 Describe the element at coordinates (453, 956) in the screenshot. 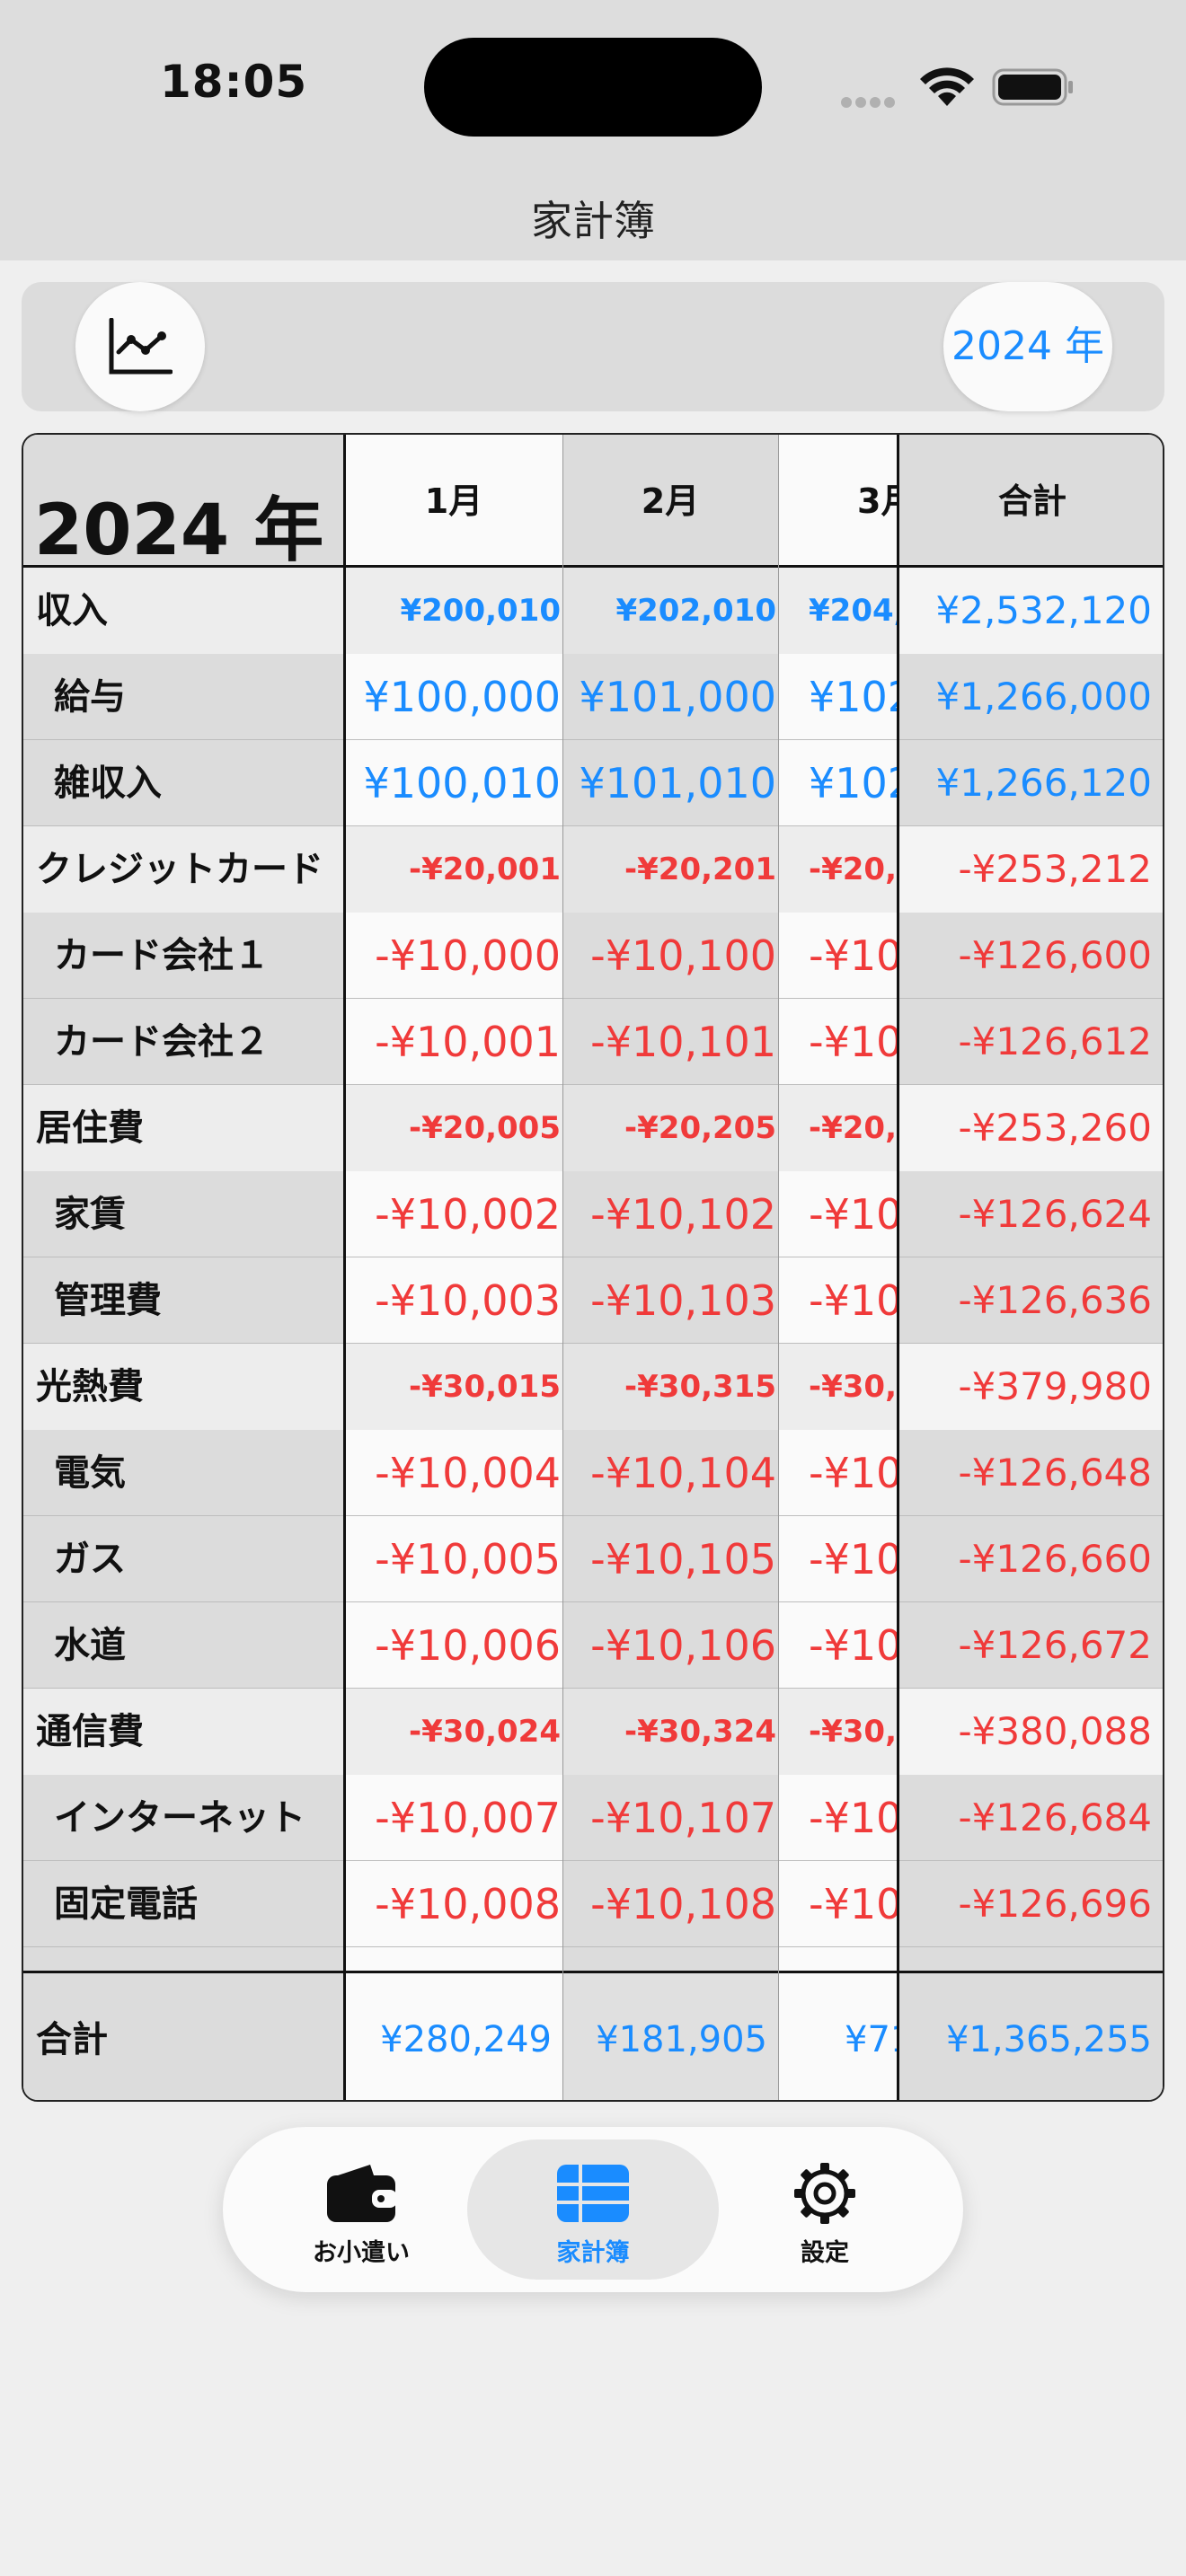

I see `month-value-cell: -¥10,000` at that location.